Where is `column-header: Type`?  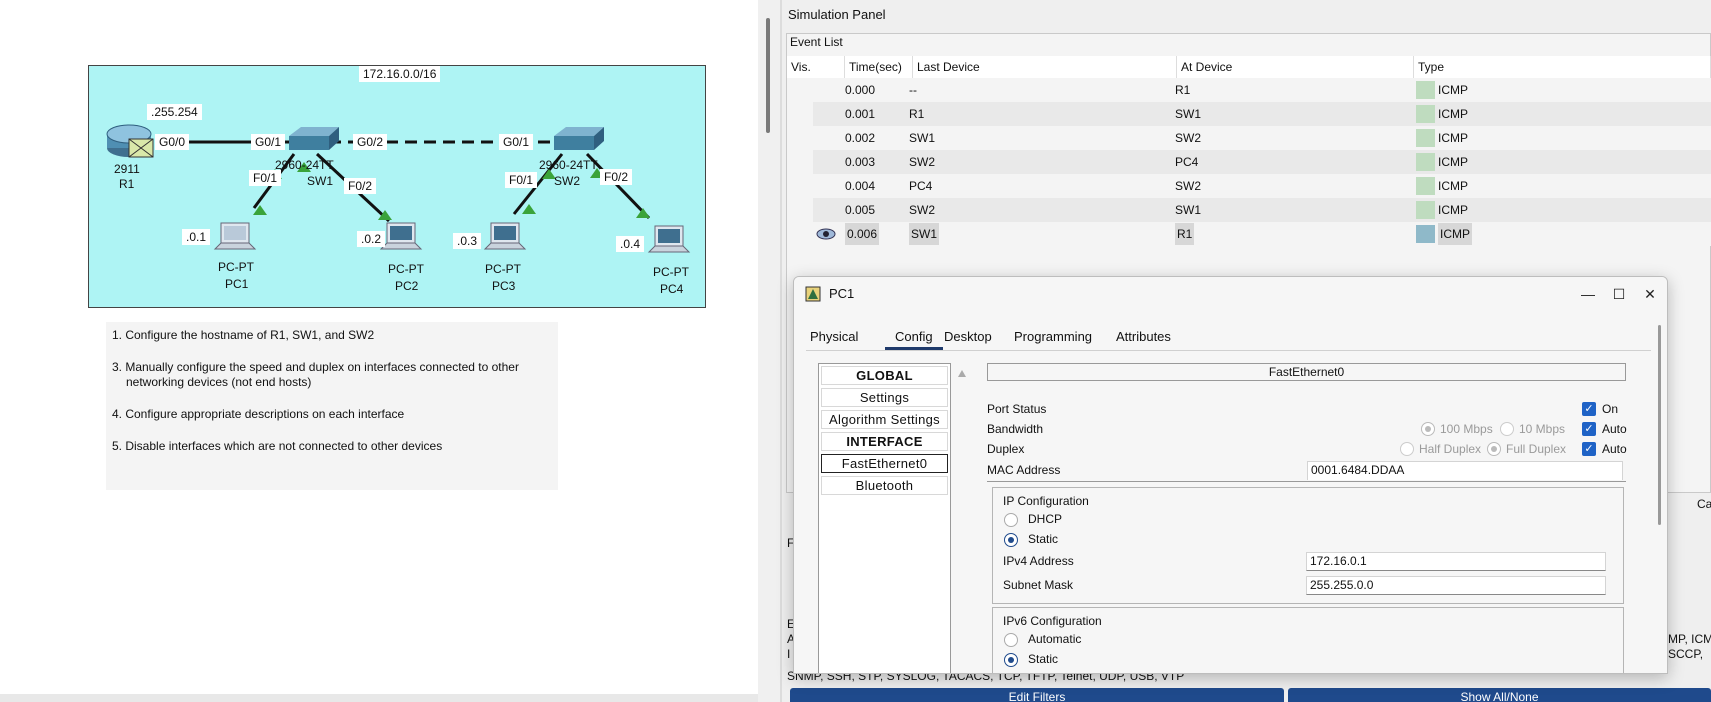
column-header: Type is located at coordinates (1562, 67).